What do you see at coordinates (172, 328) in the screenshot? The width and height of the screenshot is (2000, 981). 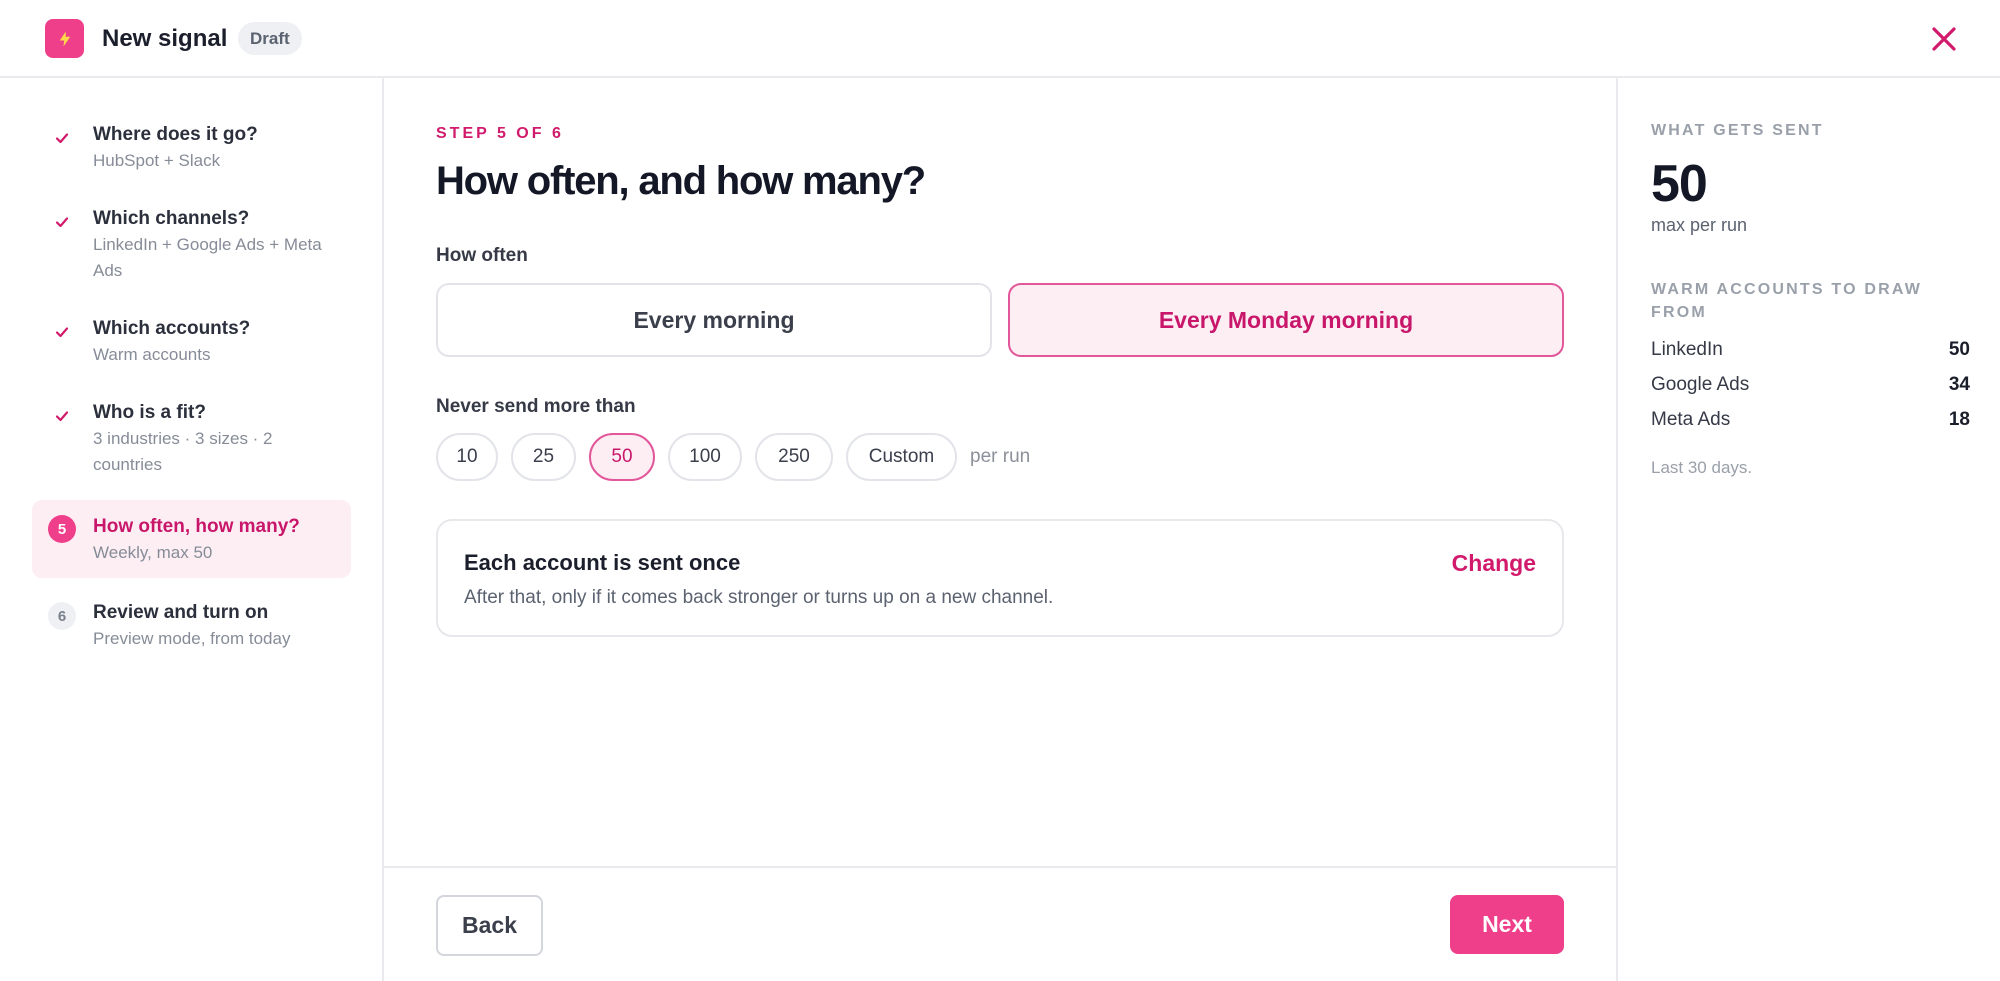 I see `step-title: Which accounts?` at bounding box center [172, 328].